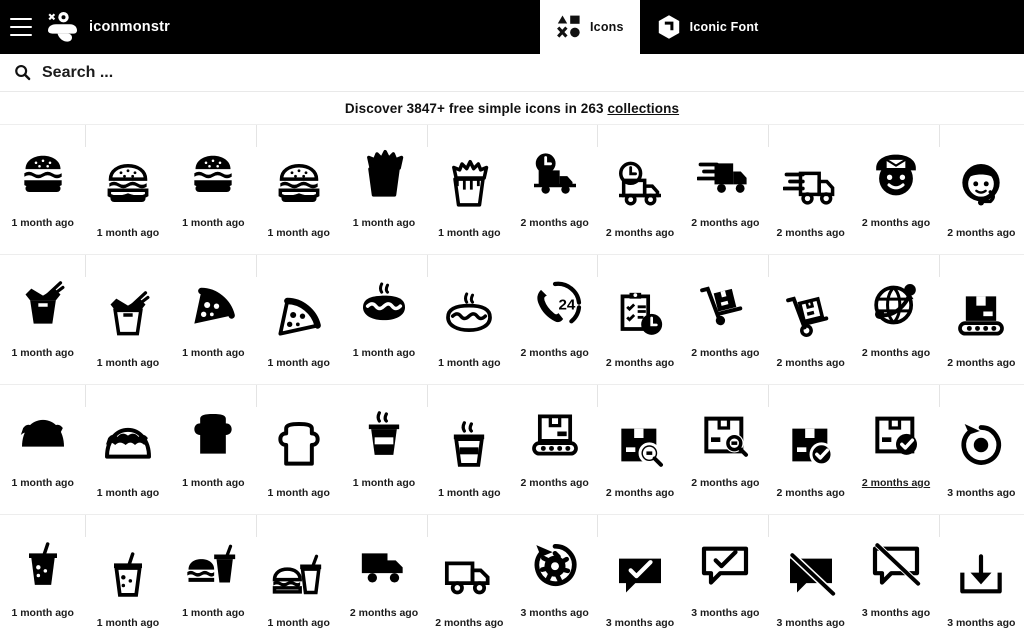  Describe the element at coordinates (707, 27) in the screenshot. I see `tab-iconic-font: Iconic Font` at that location.